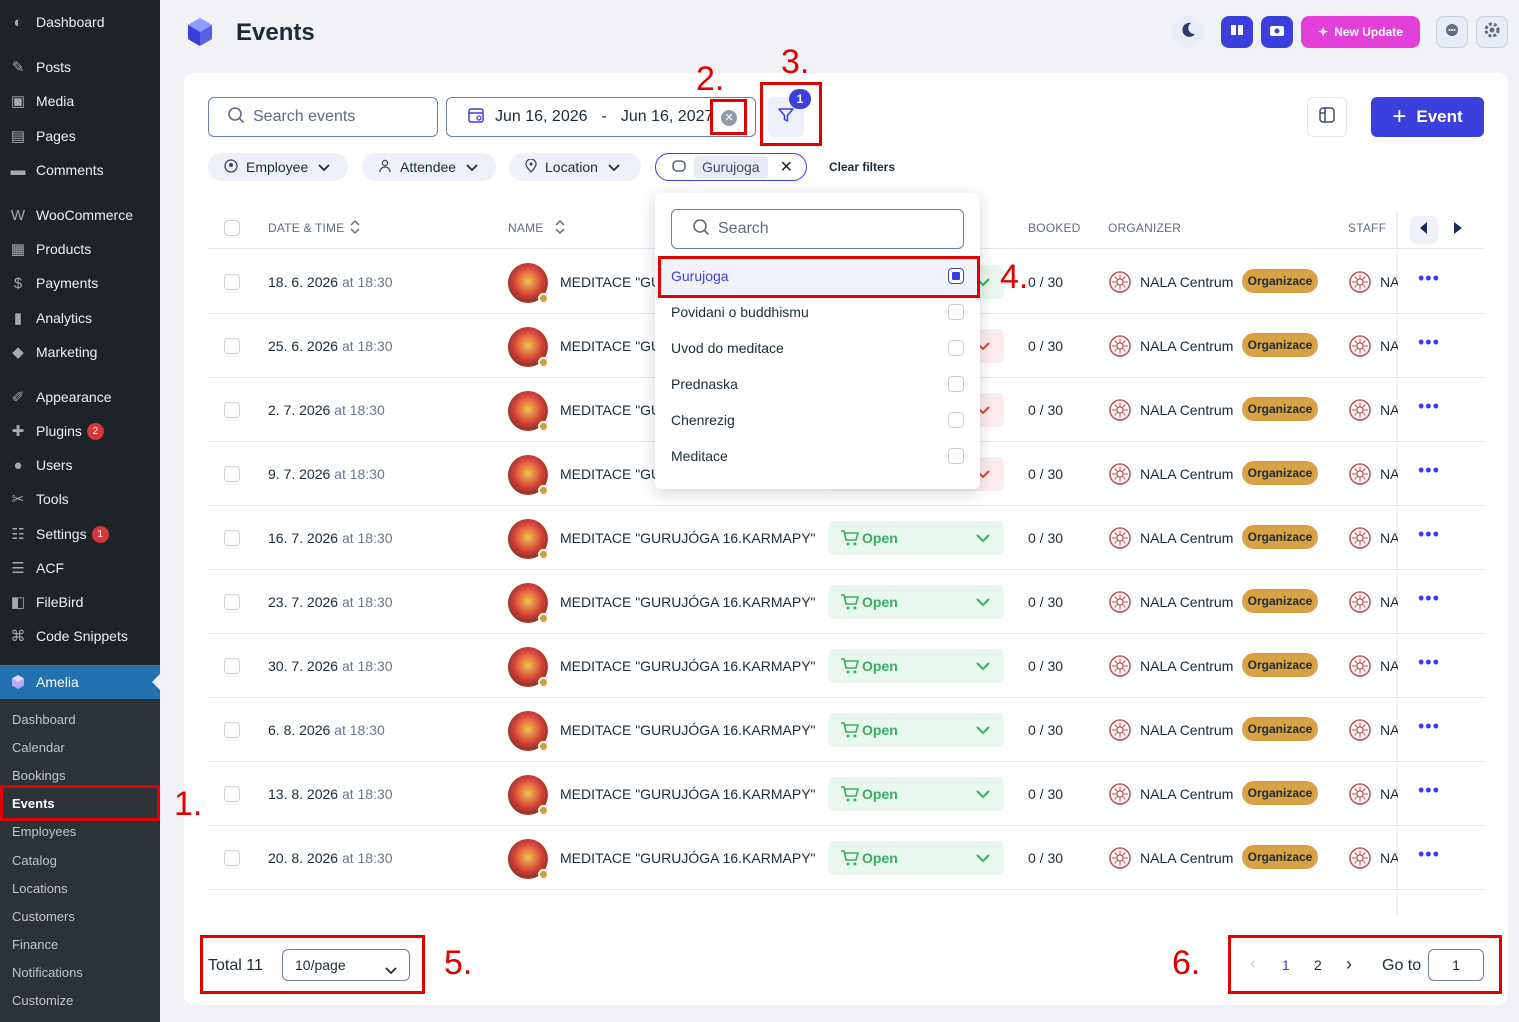 This screenshot has width=1519, height=1022. What do you see at coordinates (786, 167) in the screenshot?
I see `remove-tag-icon: ✕` at bounding box center [786, 167].